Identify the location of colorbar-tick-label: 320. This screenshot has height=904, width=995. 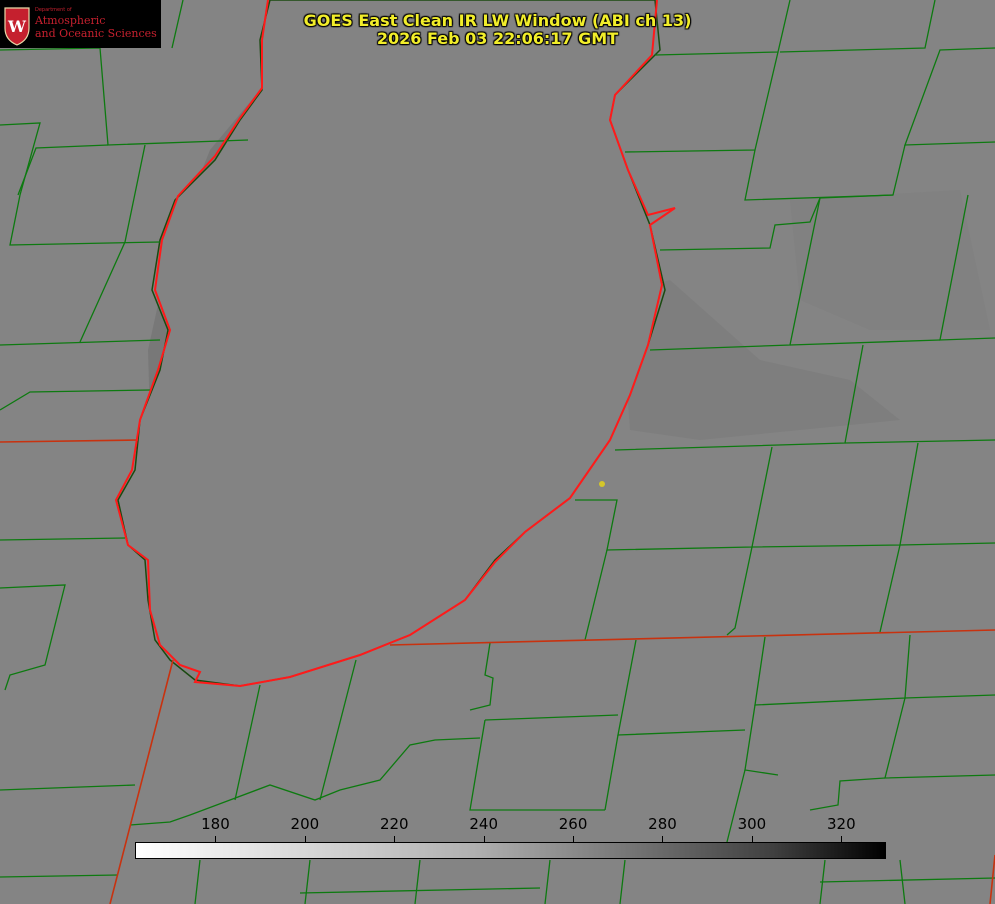
(841, 824).